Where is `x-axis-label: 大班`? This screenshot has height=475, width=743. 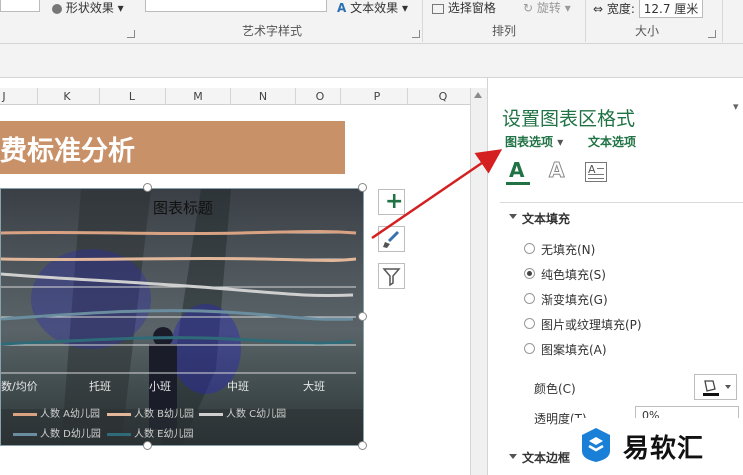 x-axis-label: 大班 is located at coordinates (314, 386).